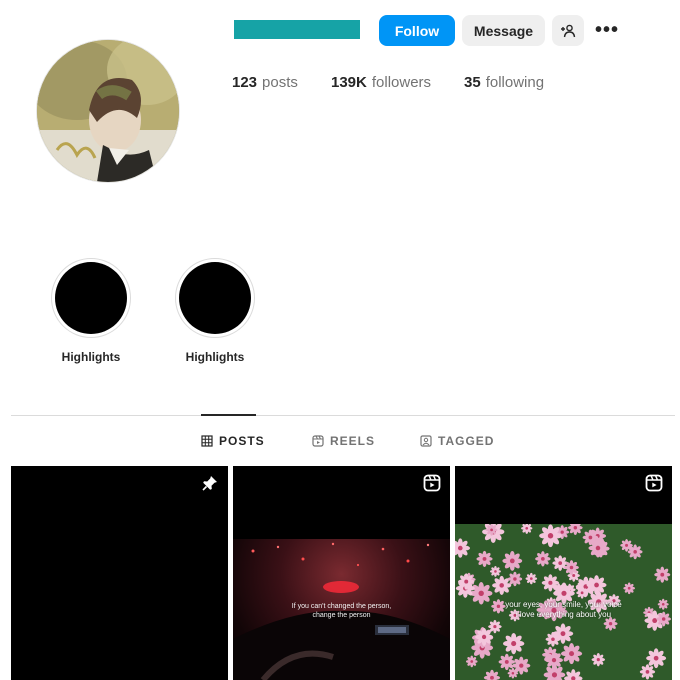  Describe the element at coordinates (318, 441) in the screenshot. I see `reels-icon` at that location.